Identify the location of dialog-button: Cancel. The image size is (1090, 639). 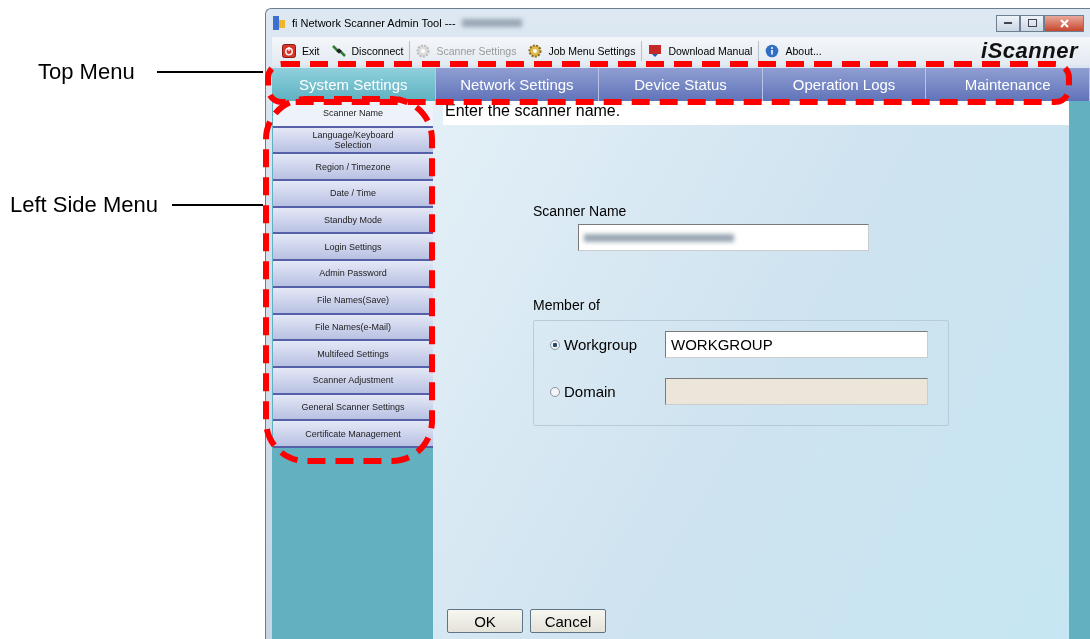
(568, 621).